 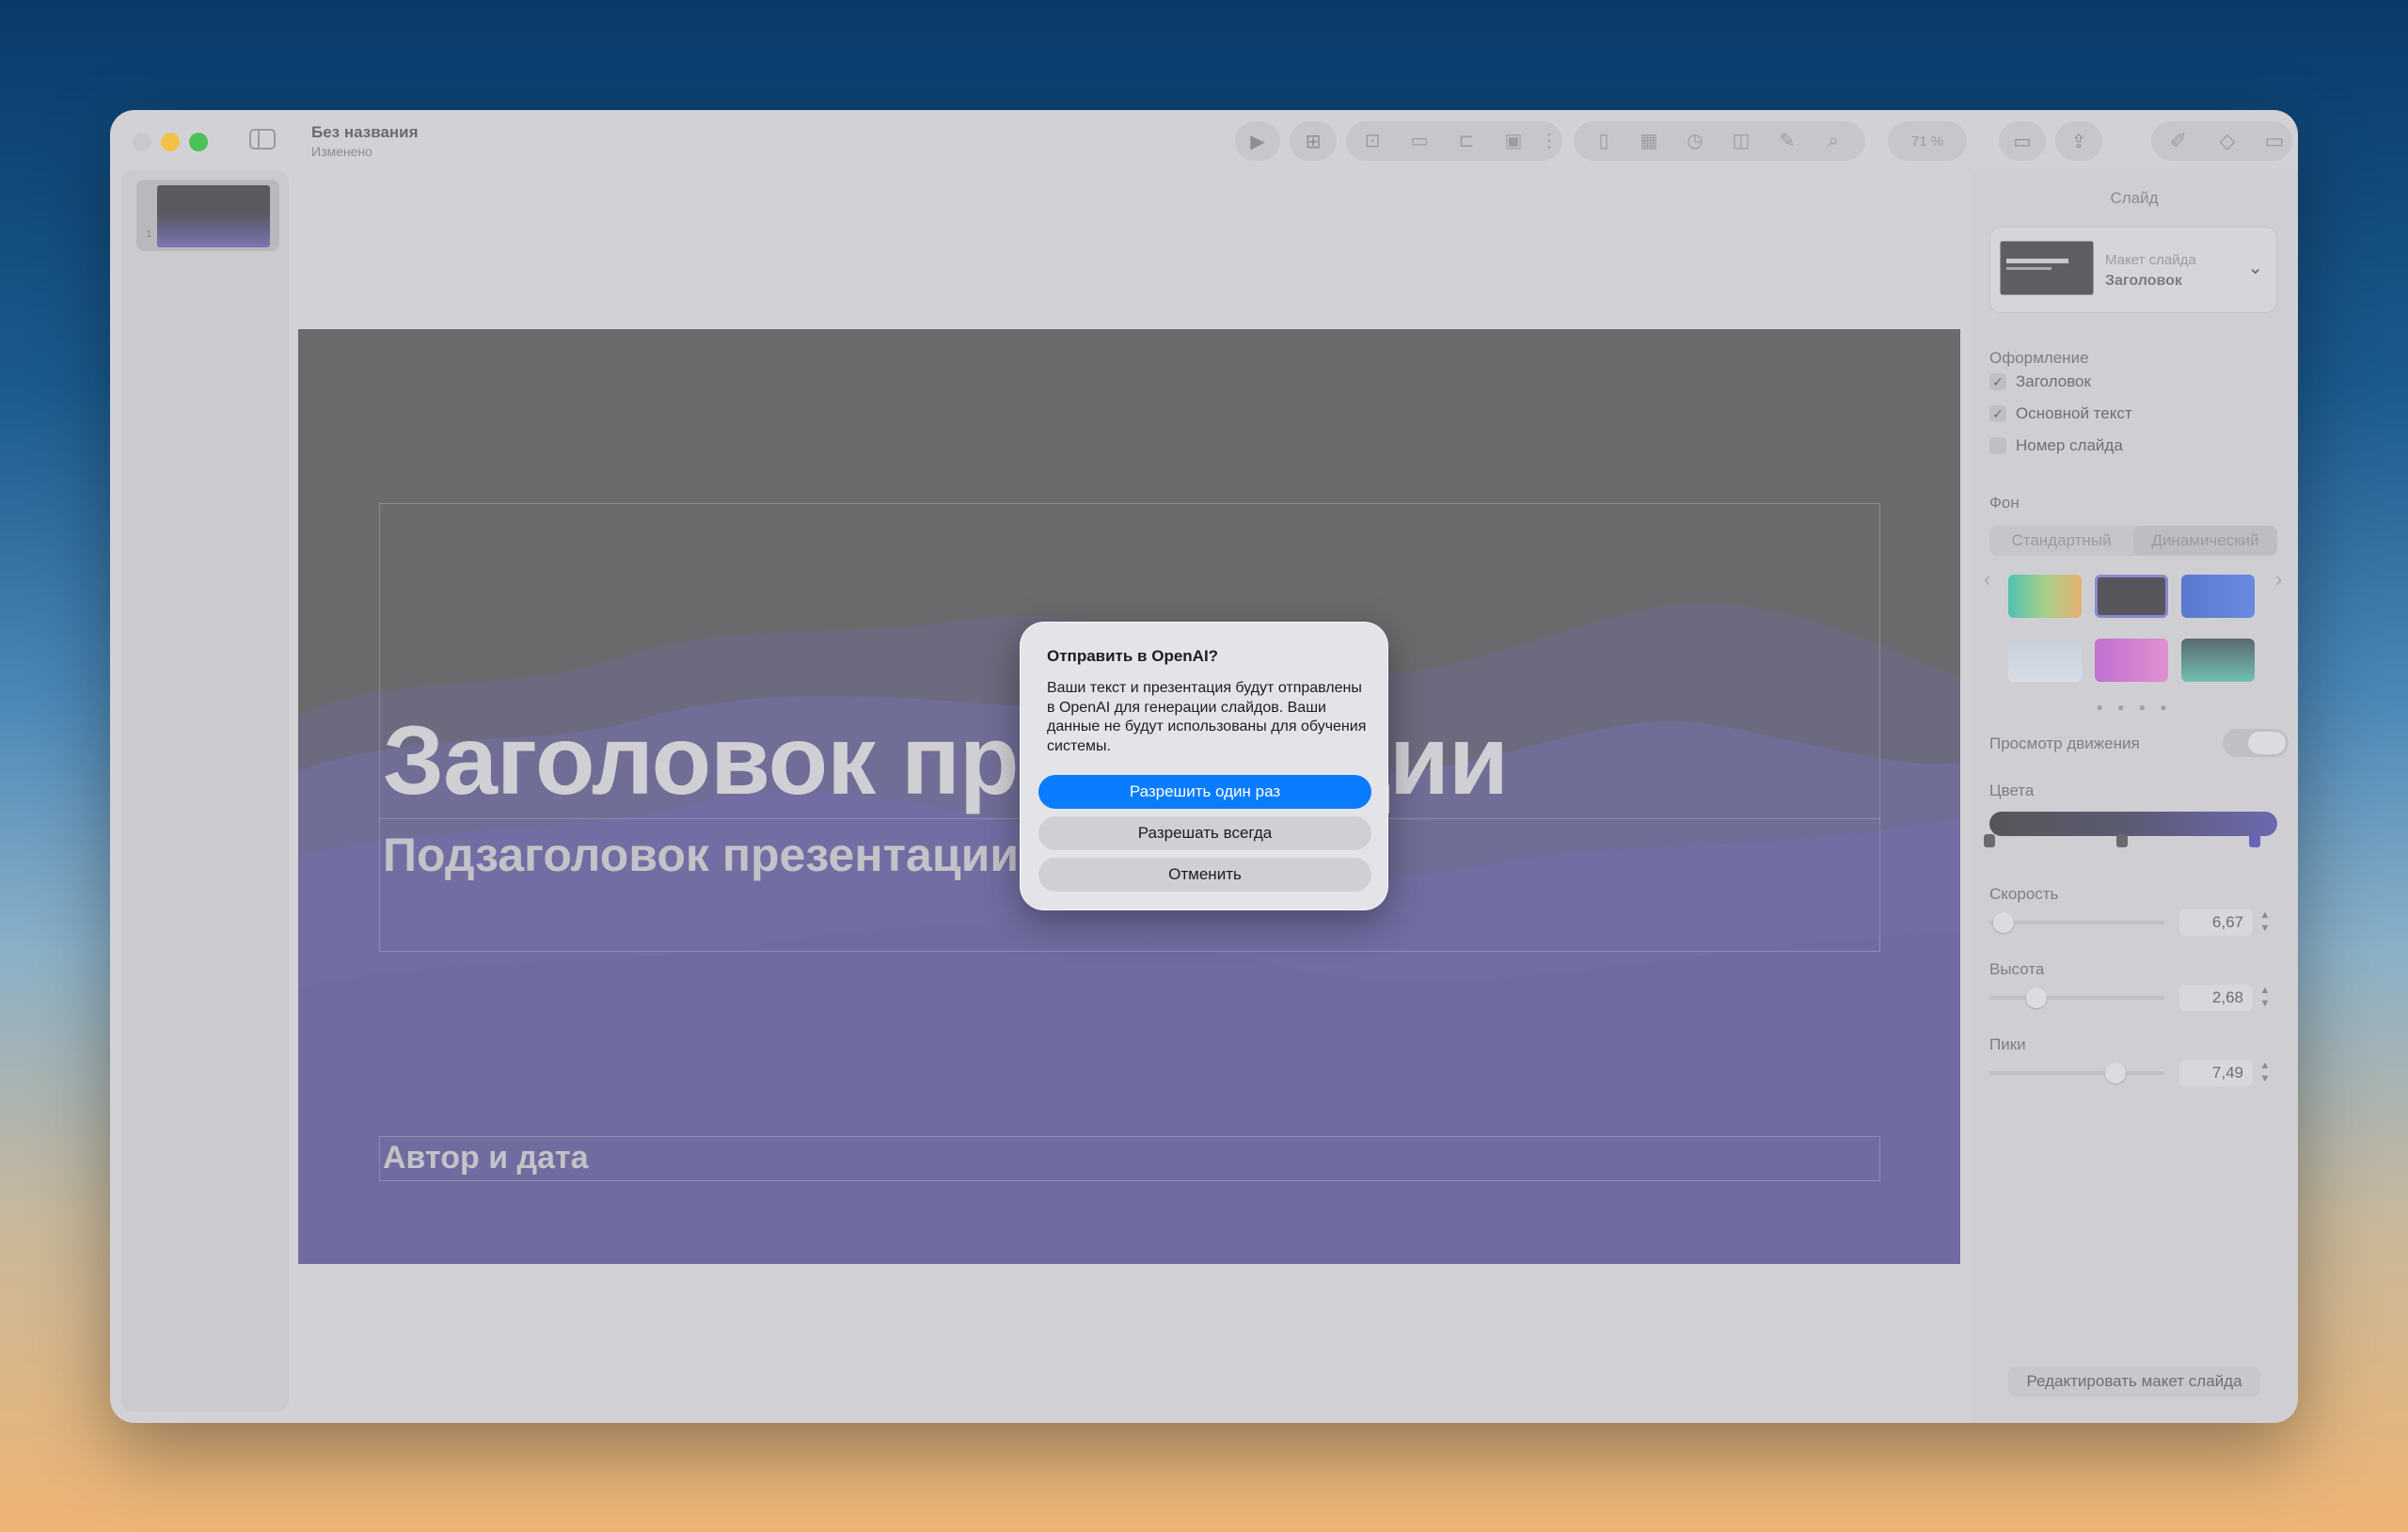 What do you see at coordinates (486, 1158) in the screenshot?
I see `slide-author-date: Автор и дата` at bounding box center [486, 1158].